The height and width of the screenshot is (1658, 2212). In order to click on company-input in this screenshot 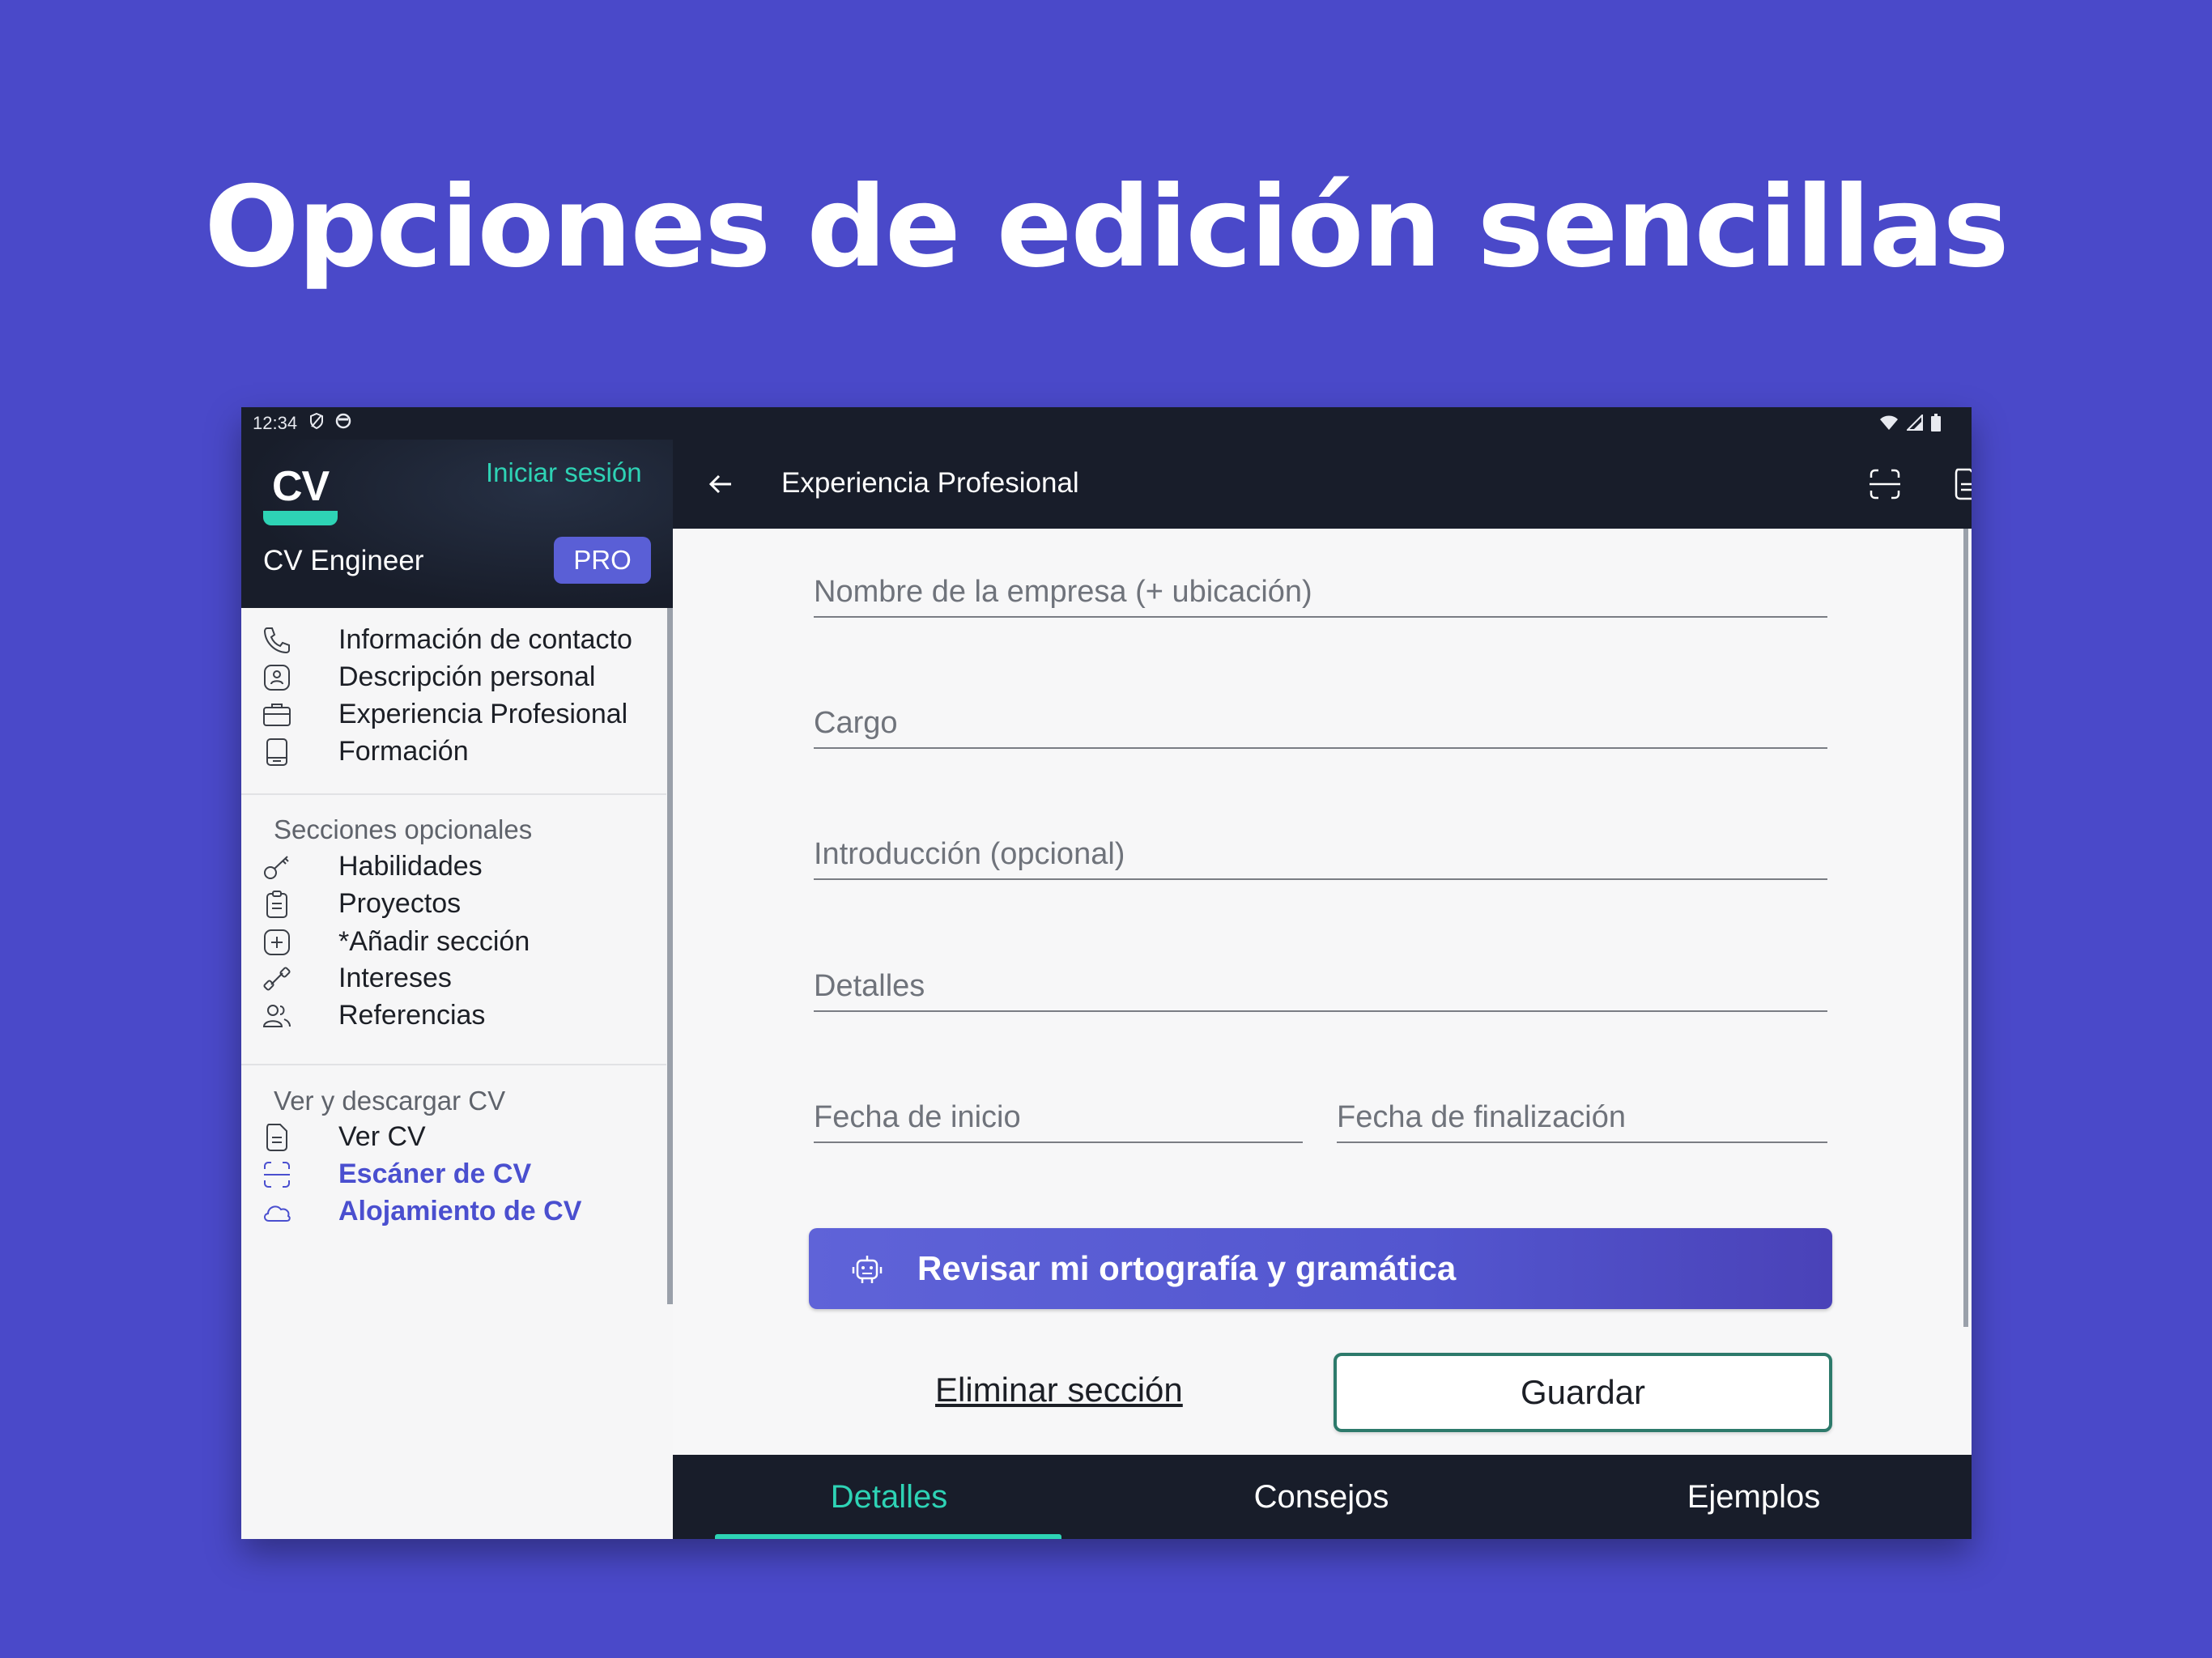, I will do `click(1321, 591)`.